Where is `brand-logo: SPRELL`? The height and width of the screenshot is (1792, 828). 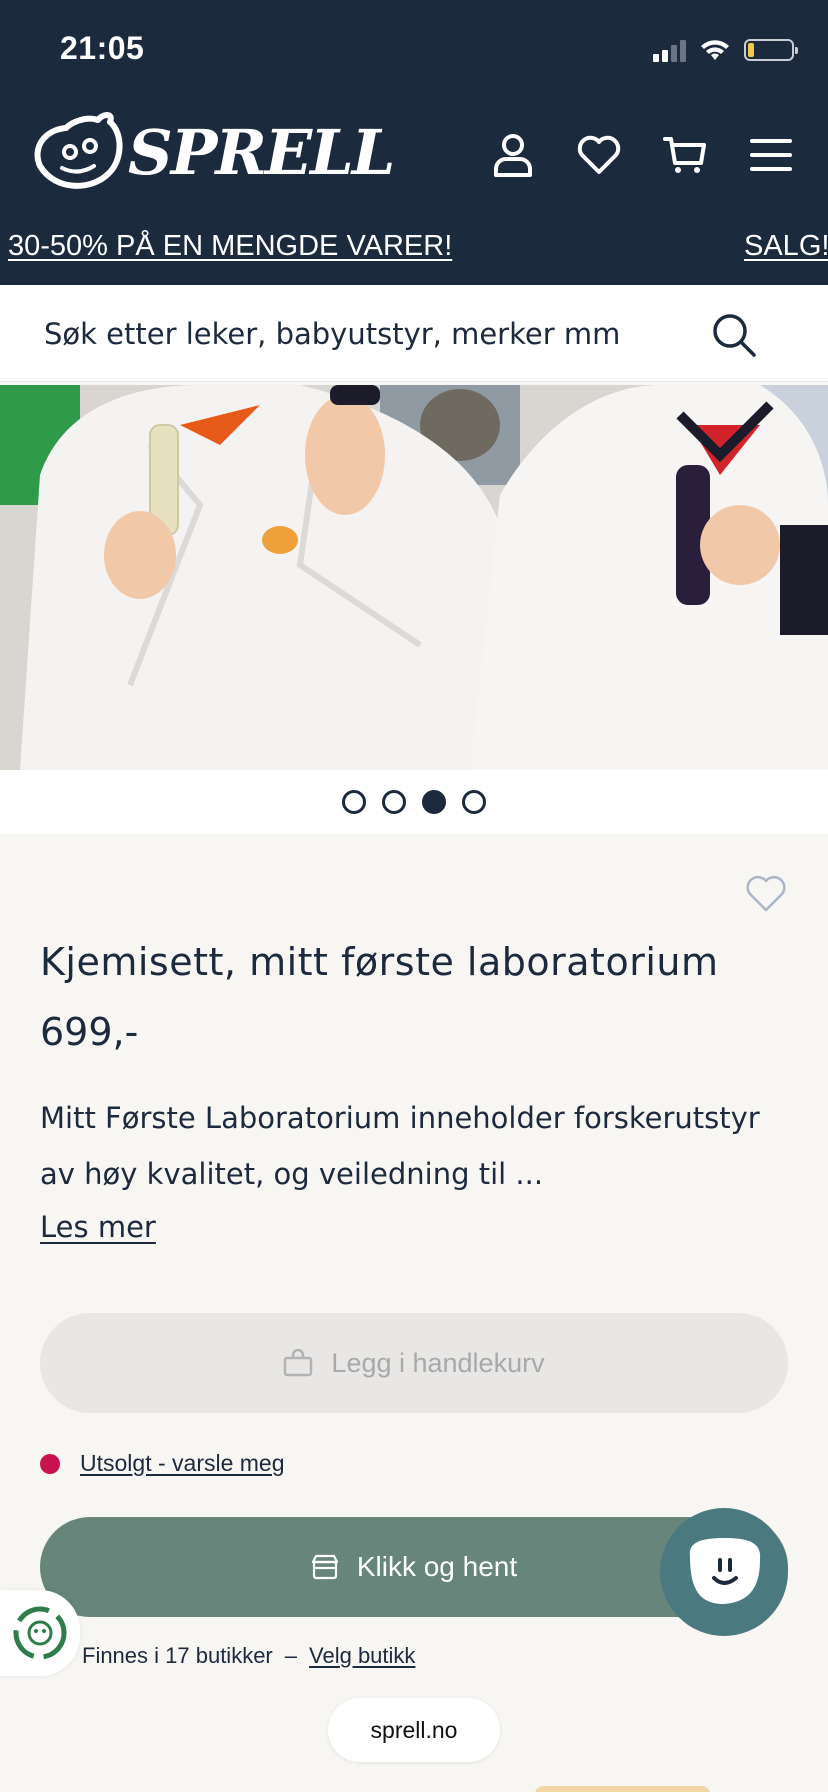 brand-logo: SPRELL is located at coordinates (211, 158).